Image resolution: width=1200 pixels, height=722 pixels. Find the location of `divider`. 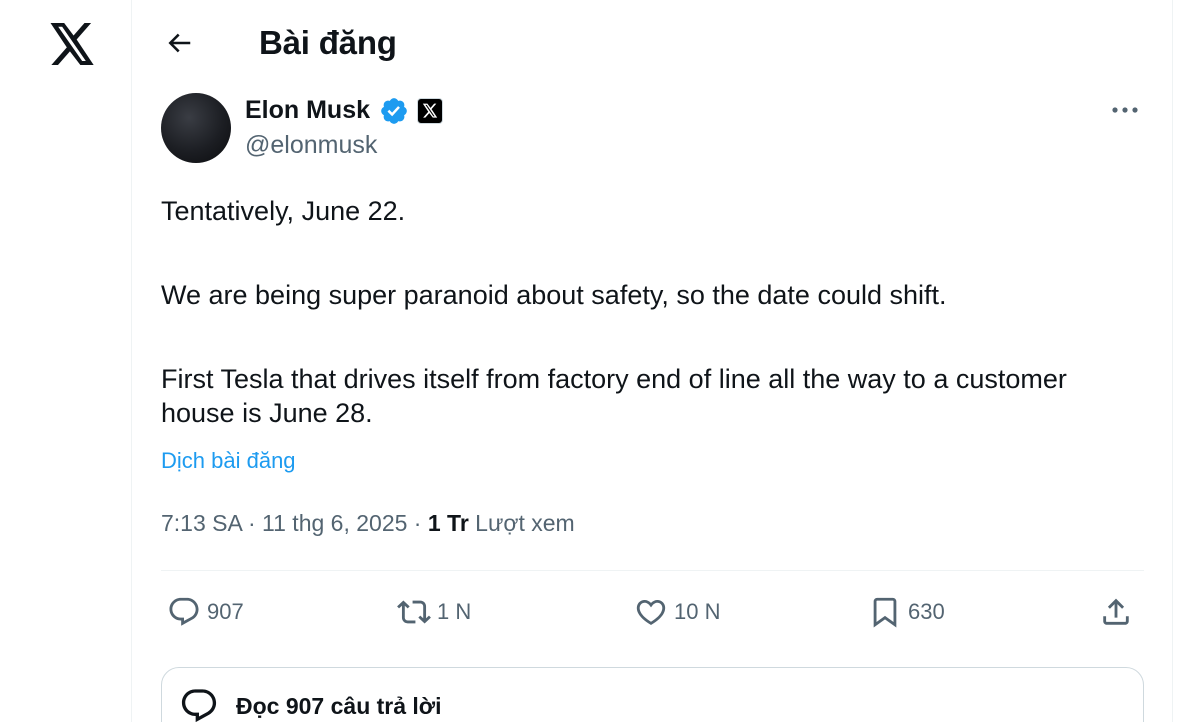

divider is located at coordinates (652, 570).